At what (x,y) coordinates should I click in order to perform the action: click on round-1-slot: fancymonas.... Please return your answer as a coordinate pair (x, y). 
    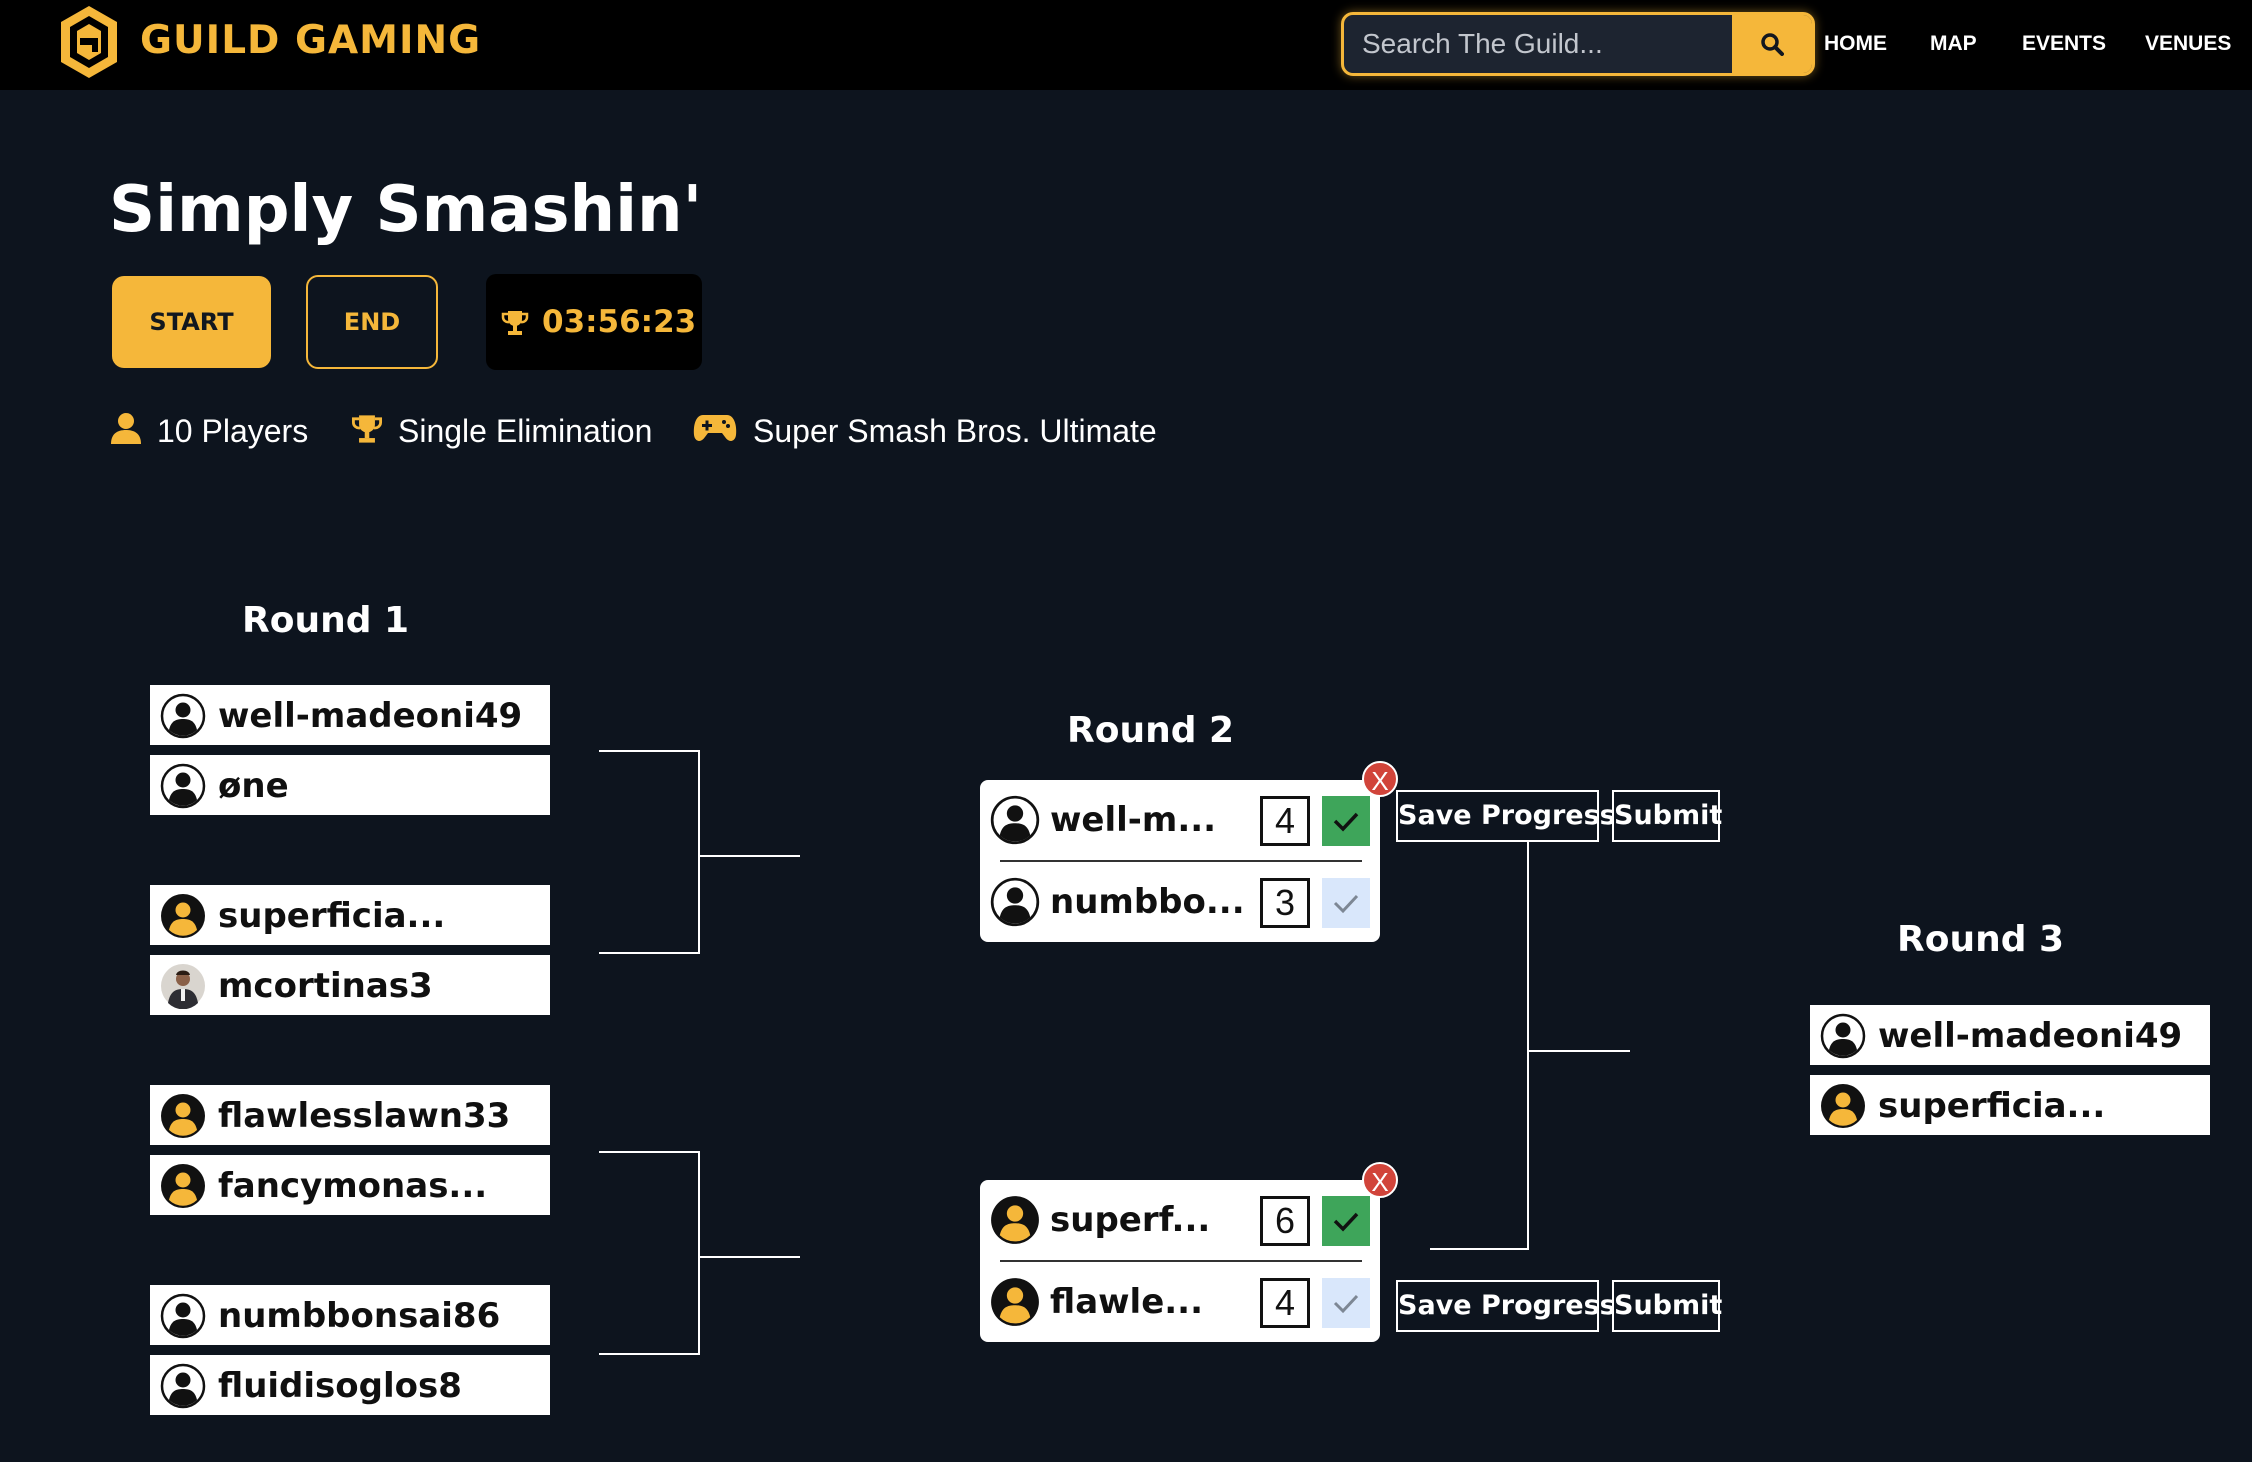
    Looking at the image, I should click on (350, 1185).